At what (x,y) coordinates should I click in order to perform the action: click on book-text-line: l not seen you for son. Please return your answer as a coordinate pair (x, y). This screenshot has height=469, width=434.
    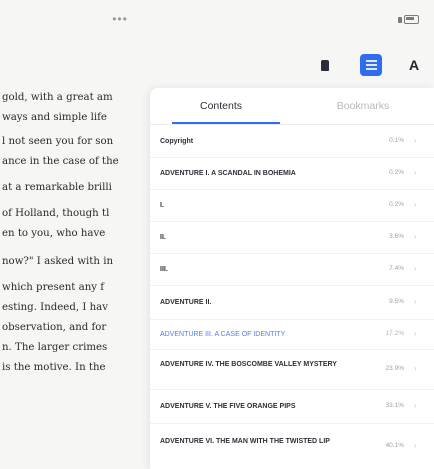
    Looking at the image, I should click on (58, 141).